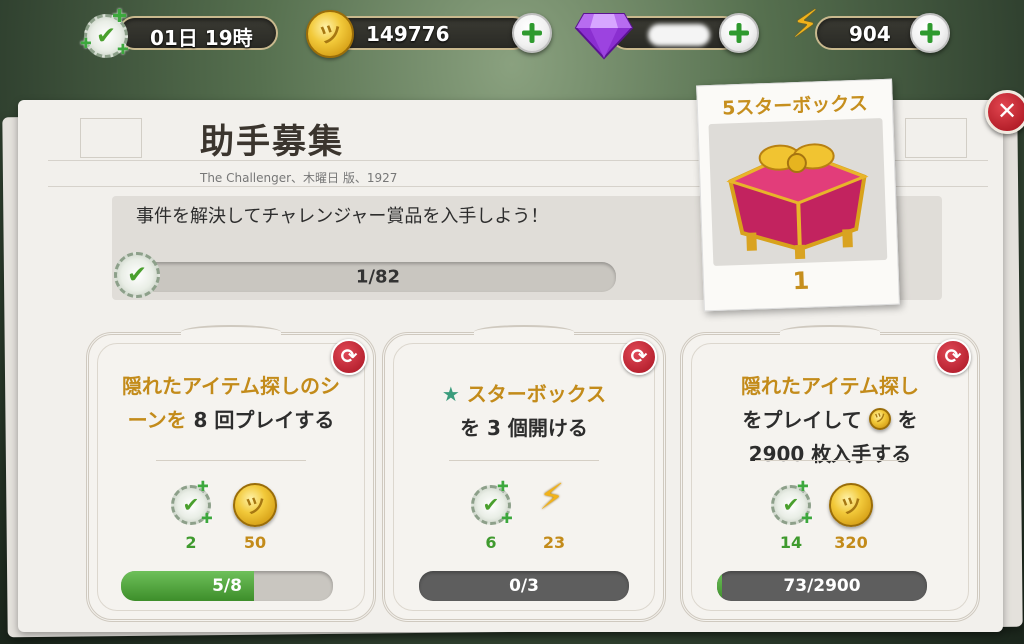 This screenshot has width=1024, height=644. Describe the element at coordinates (342, 216) in the screenshot. I see `challenge-description: 事件を解決してチャレンジャー賞品を入手しよう！` at that location.